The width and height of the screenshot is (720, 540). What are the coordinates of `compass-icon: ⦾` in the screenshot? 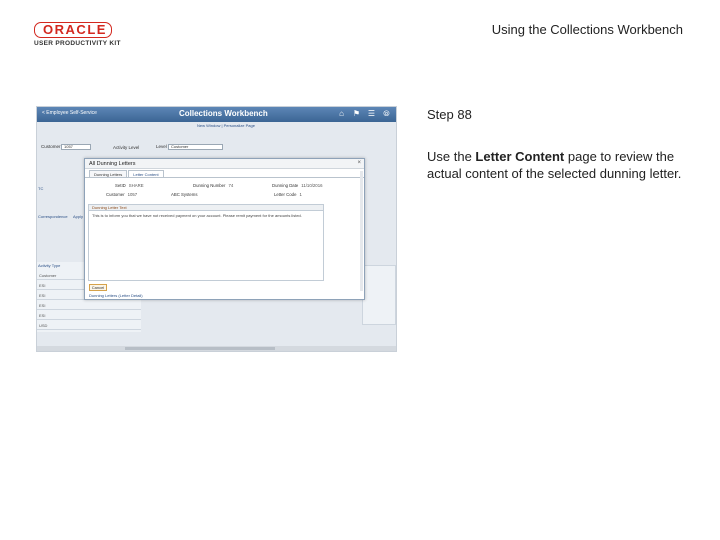 It's located at (386, 113).